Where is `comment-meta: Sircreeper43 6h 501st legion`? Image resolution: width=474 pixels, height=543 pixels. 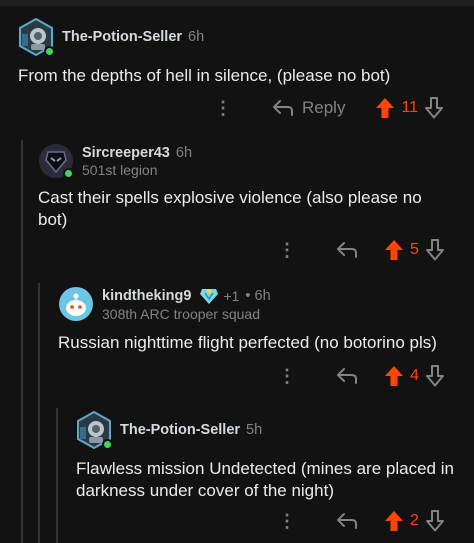
comment-meta: Sircreeper43 6h 501st legion is located at coordinates (137, 161).